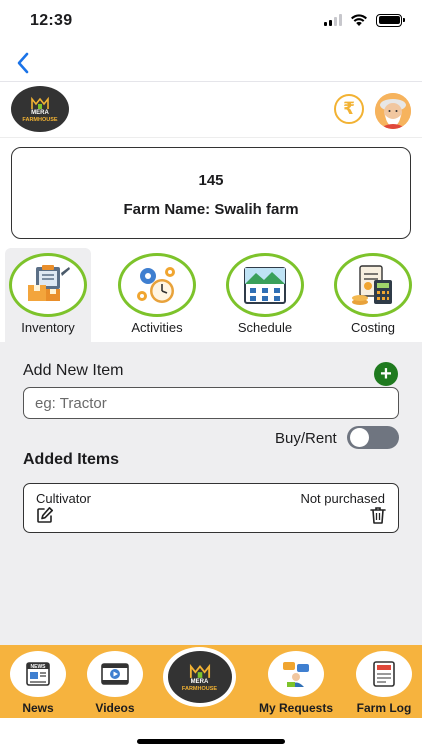  Describe the element at coordinates (115, 708) in the screenshot. I see `tab-label: Videos` at that location.